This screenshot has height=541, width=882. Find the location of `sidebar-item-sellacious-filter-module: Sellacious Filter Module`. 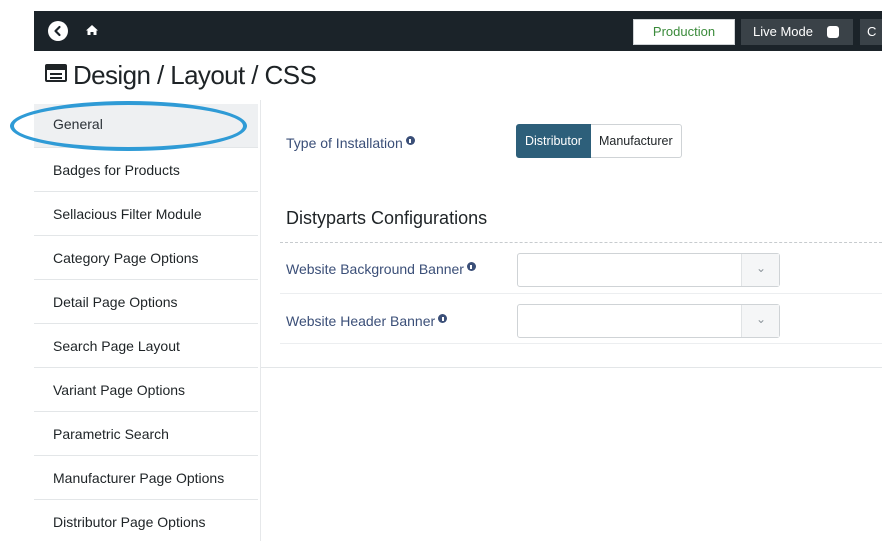

sidebar-item-sellacious-filter-module: Sellacious Filter Module is located at coordinates (146, 214).